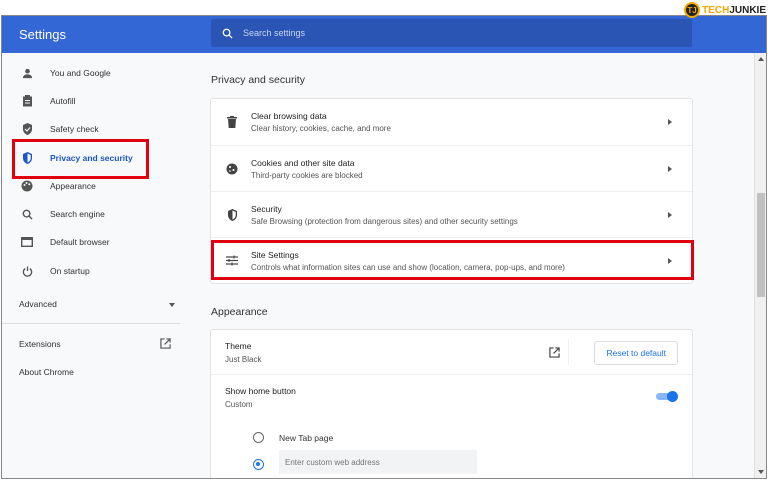  Describe the element at coordinates (258, 437) in the screenshot. I see `radio-new-tab` at that location.